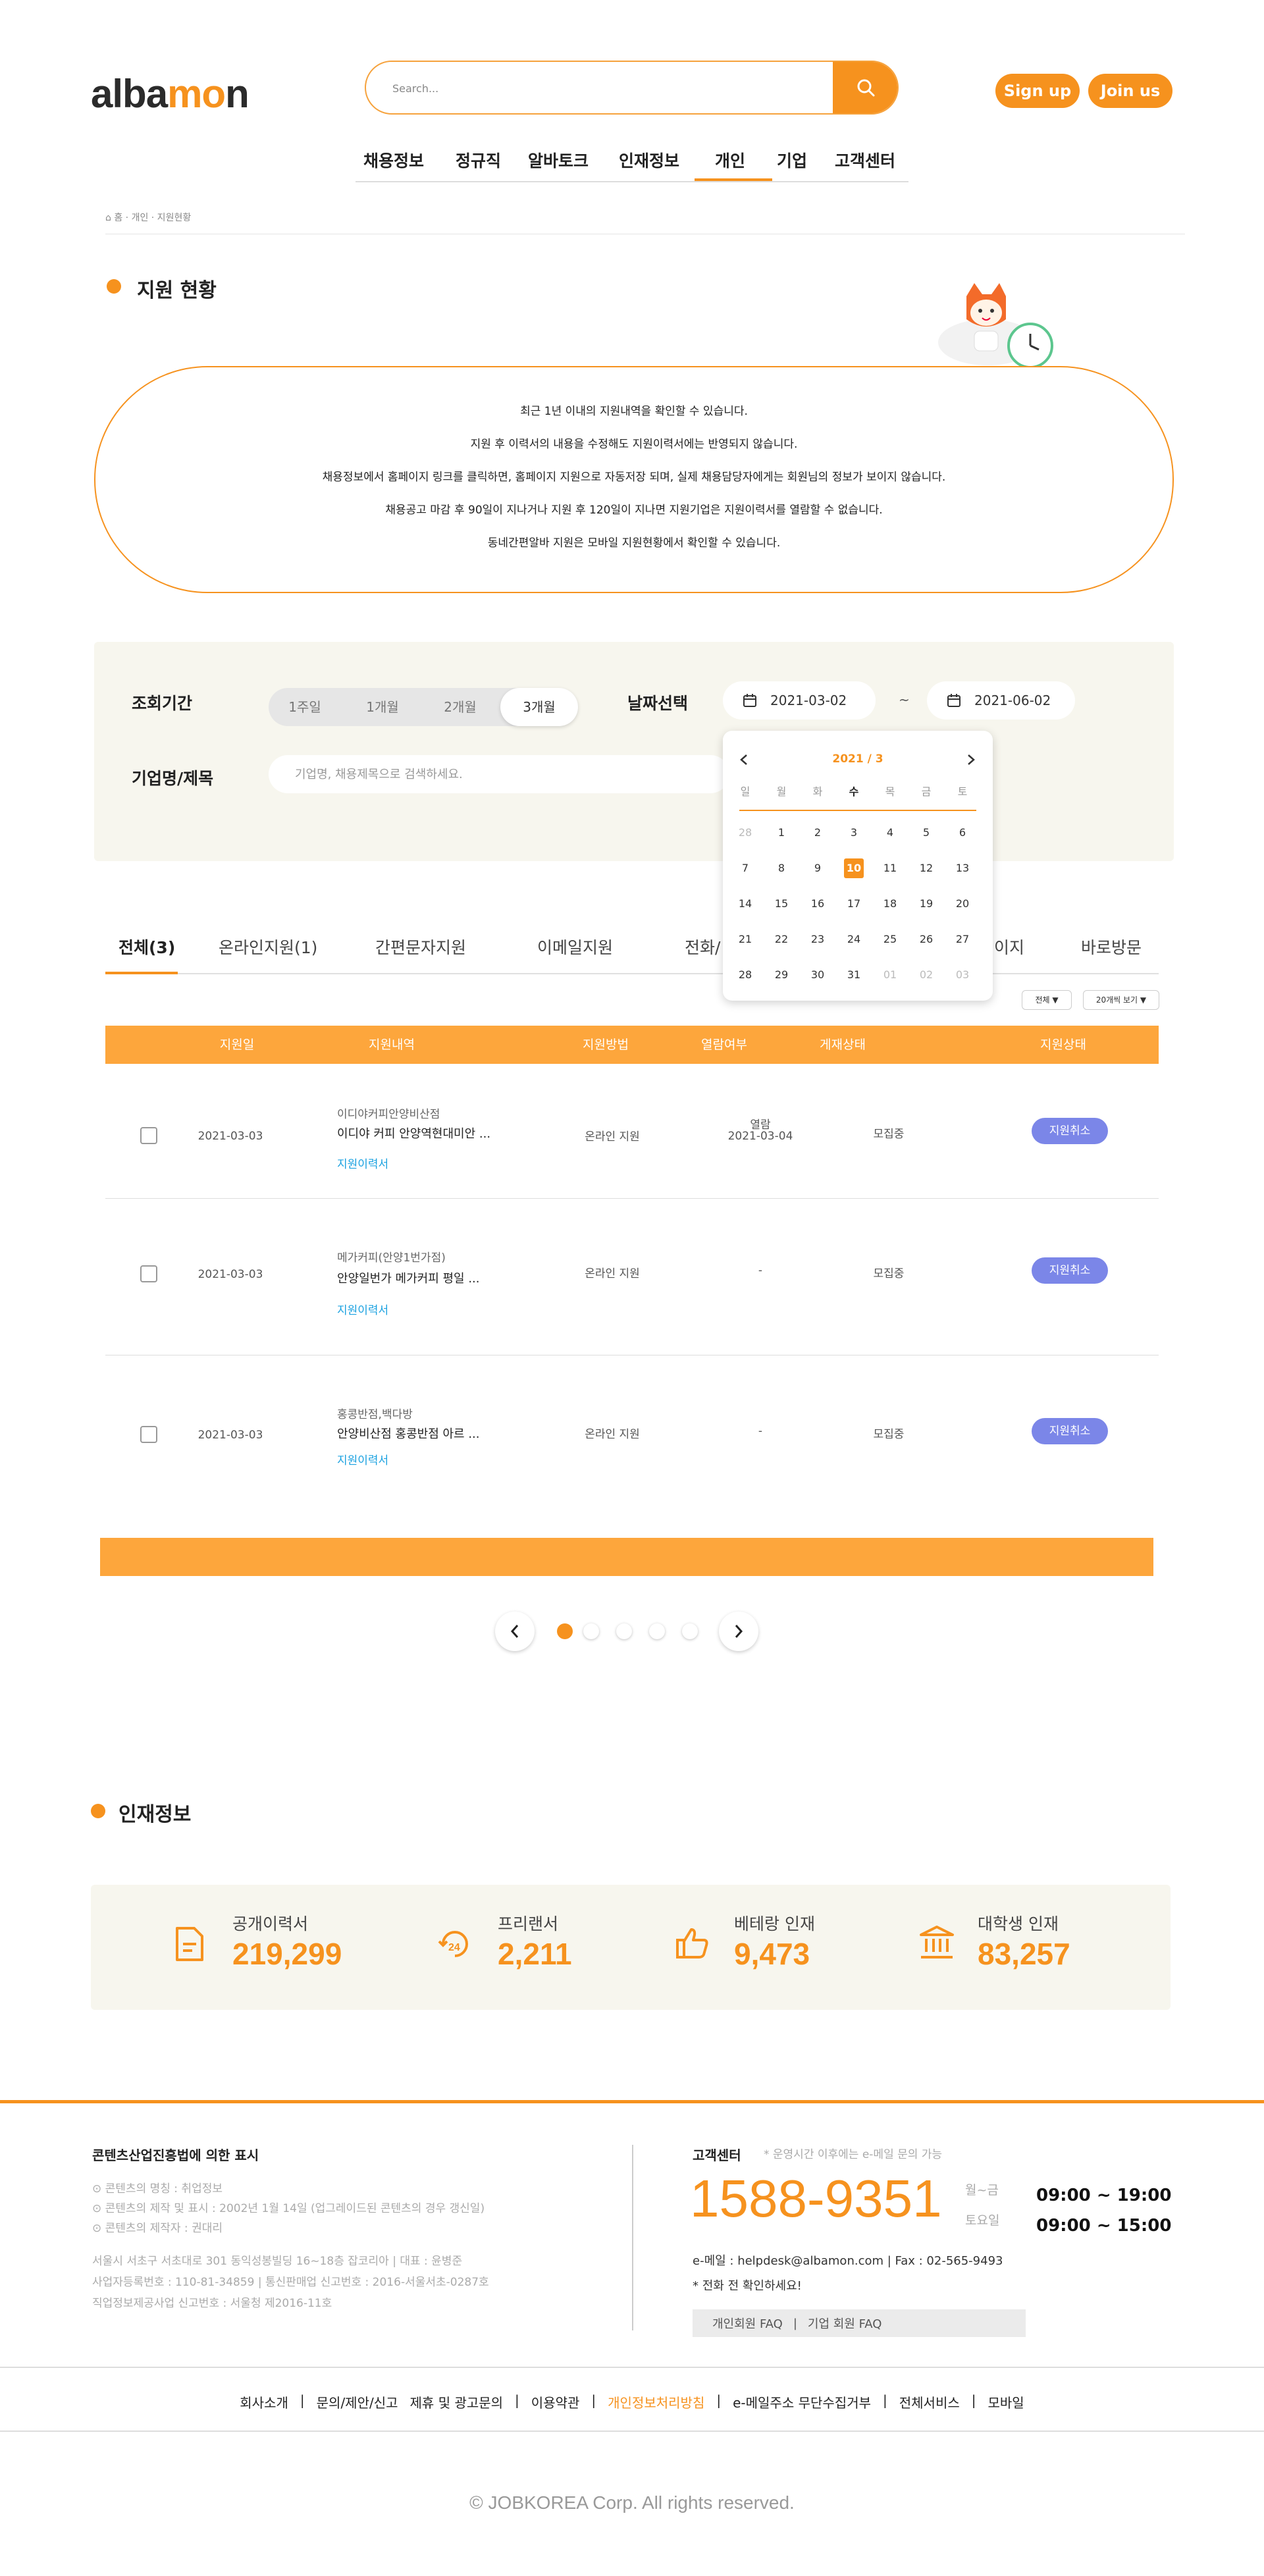 This screenshot has width=1264, height=2576. Describe the element at coordinates (656, 2401) in the screenshot. I see `footer-link-privacy: 개인정보처리방침` at that location.